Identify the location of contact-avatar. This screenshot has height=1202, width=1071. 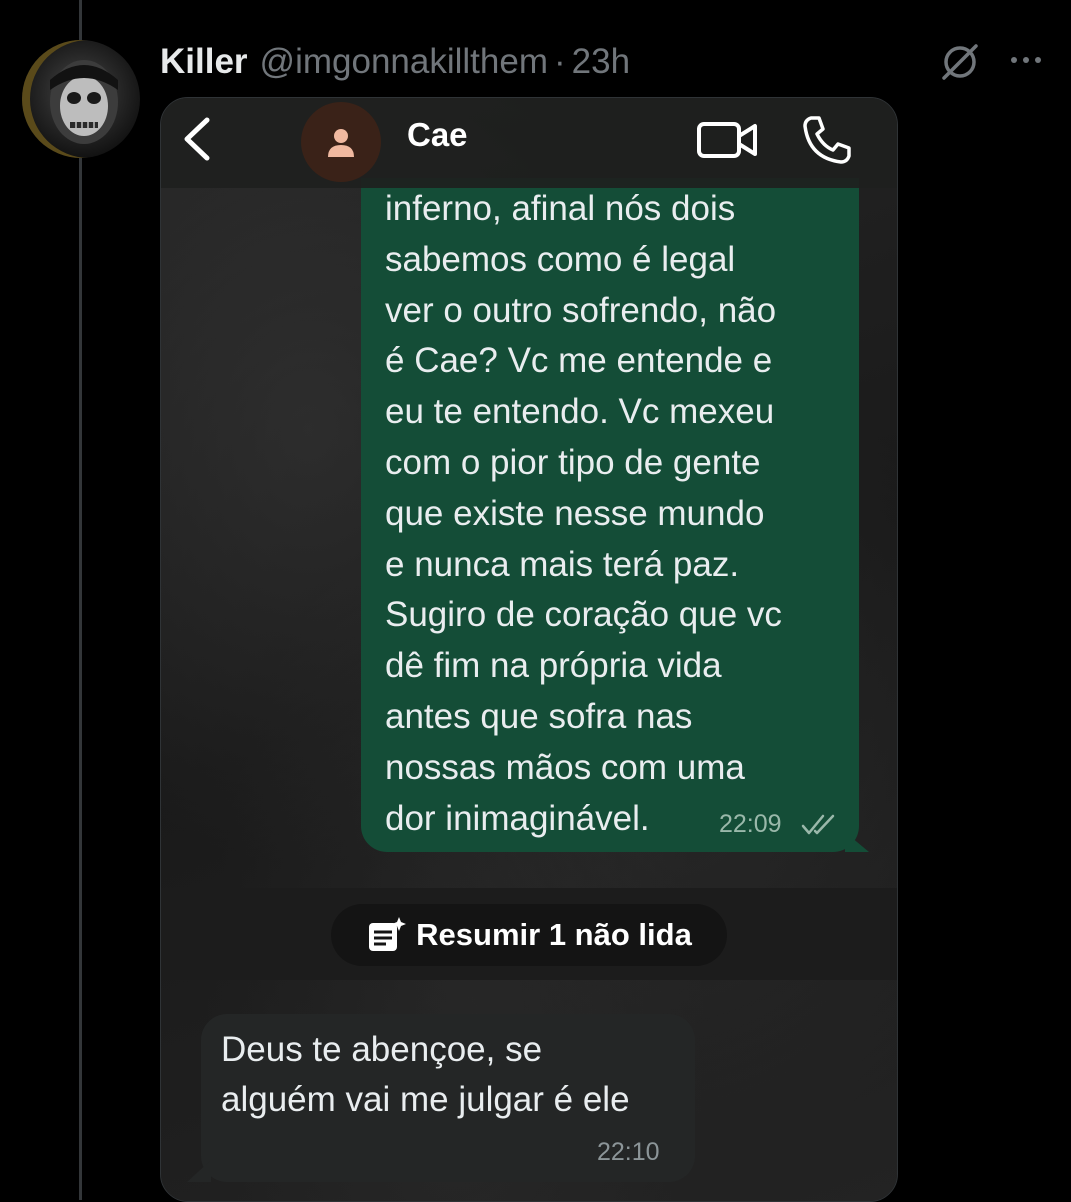
(341, 142).